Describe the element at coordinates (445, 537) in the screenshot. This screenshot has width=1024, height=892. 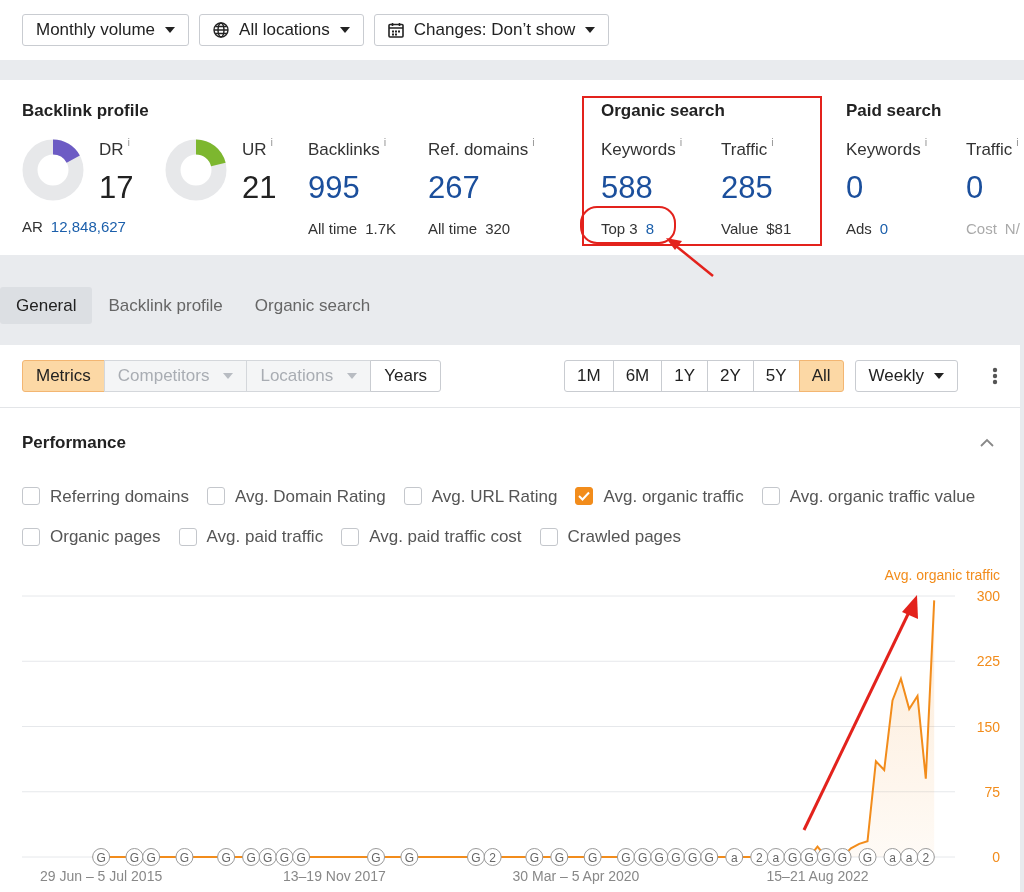
I see `checkbox-label: Avg. paid traffic cost` at that location.